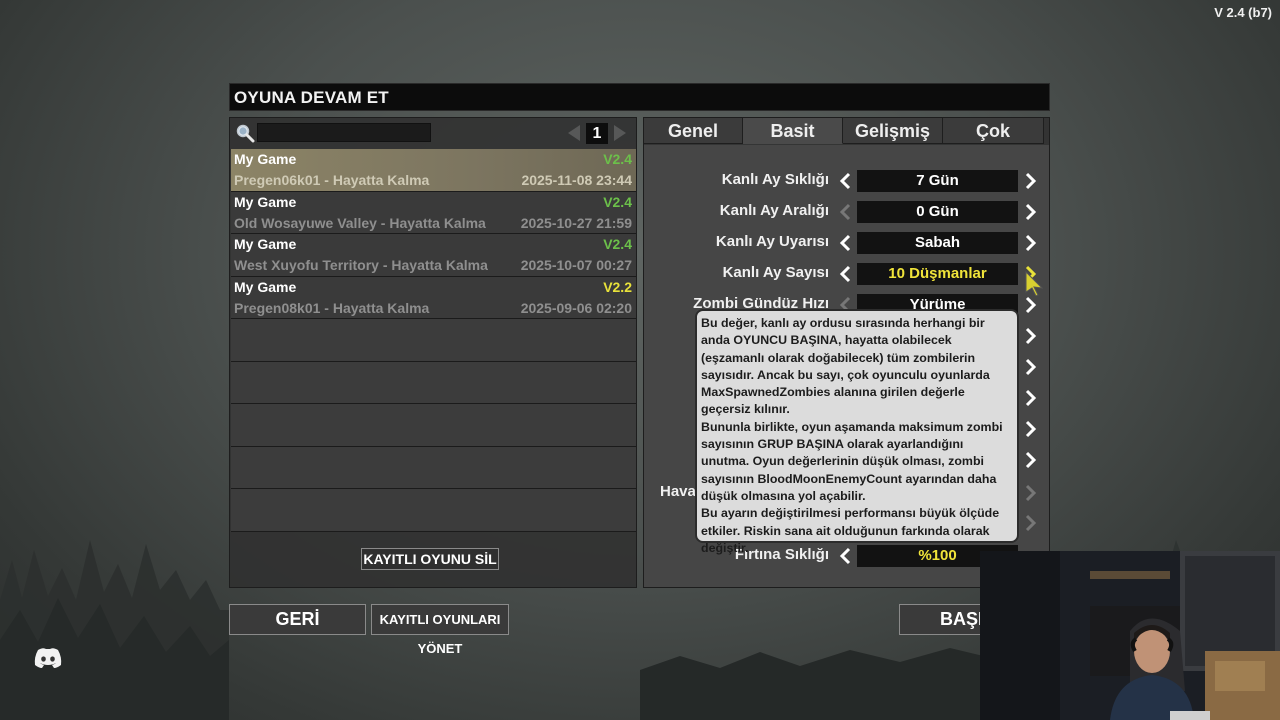 This screenshot has width=1280, height=720. What do you see at coordinates (430, 559) in the screenshot?
I see `delete-save-button: KAYITLI OYUNU SİL` at bounding box center [430, 559].